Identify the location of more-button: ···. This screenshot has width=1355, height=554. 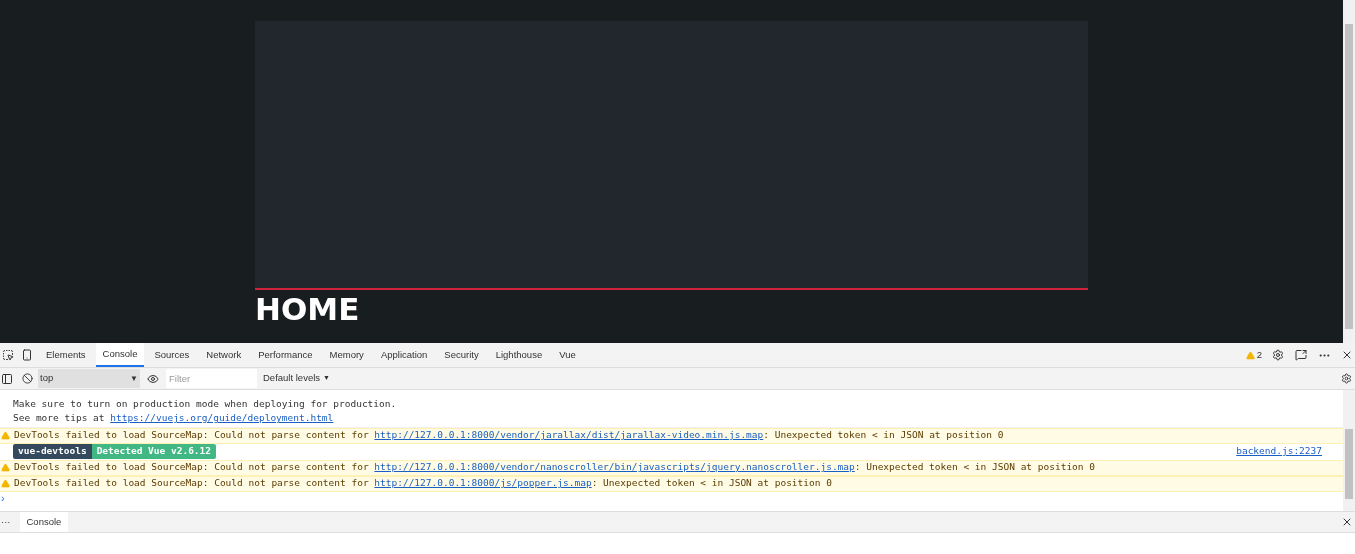
(6, 522).